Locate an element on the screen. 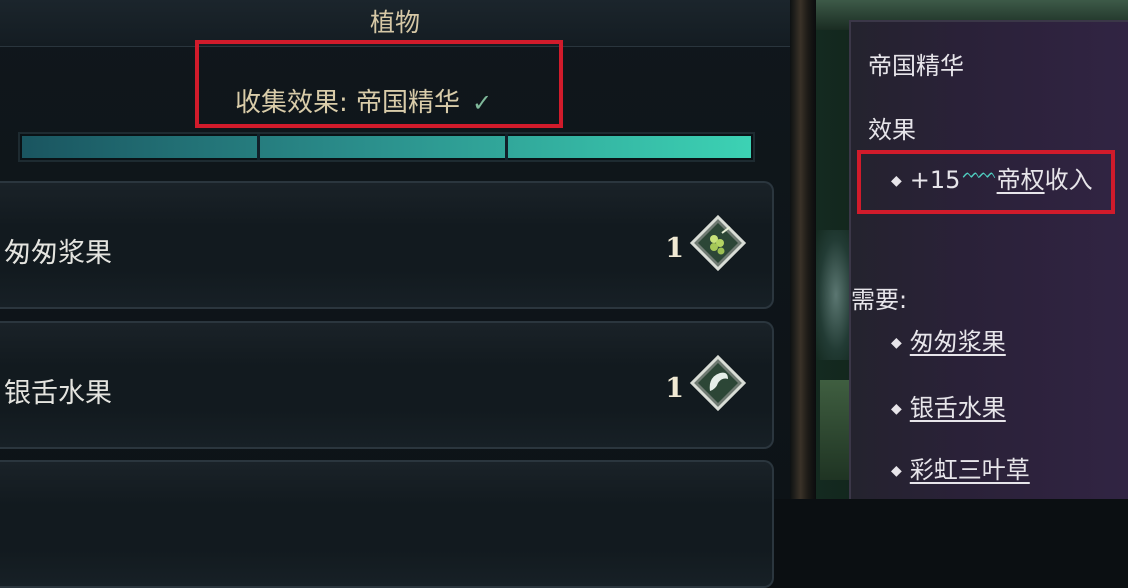 Image resolution: width=1128 pixels, height=588 pixels. list-item-hurried-berry: 匆匆浆果 1 is located at coordinates (387, 245).